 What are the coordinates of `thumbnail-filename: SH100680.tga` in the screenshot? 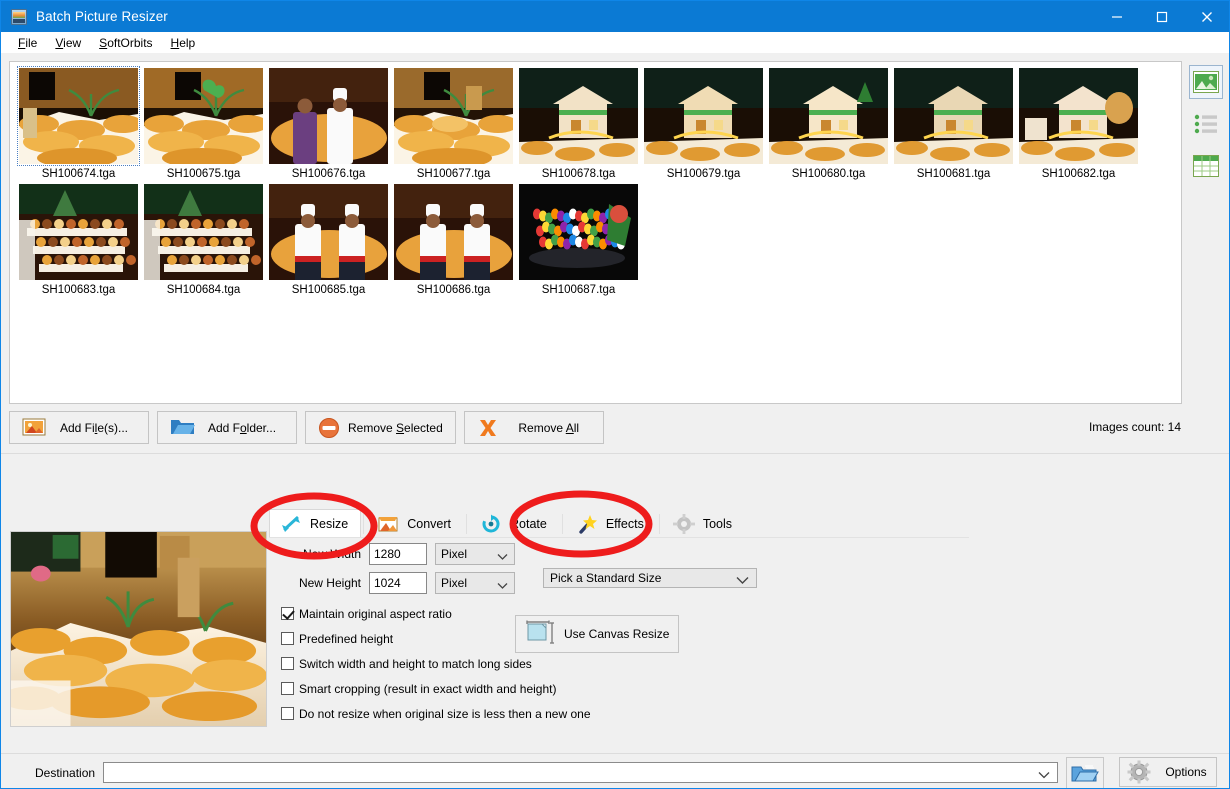 It's located at (828, 174).